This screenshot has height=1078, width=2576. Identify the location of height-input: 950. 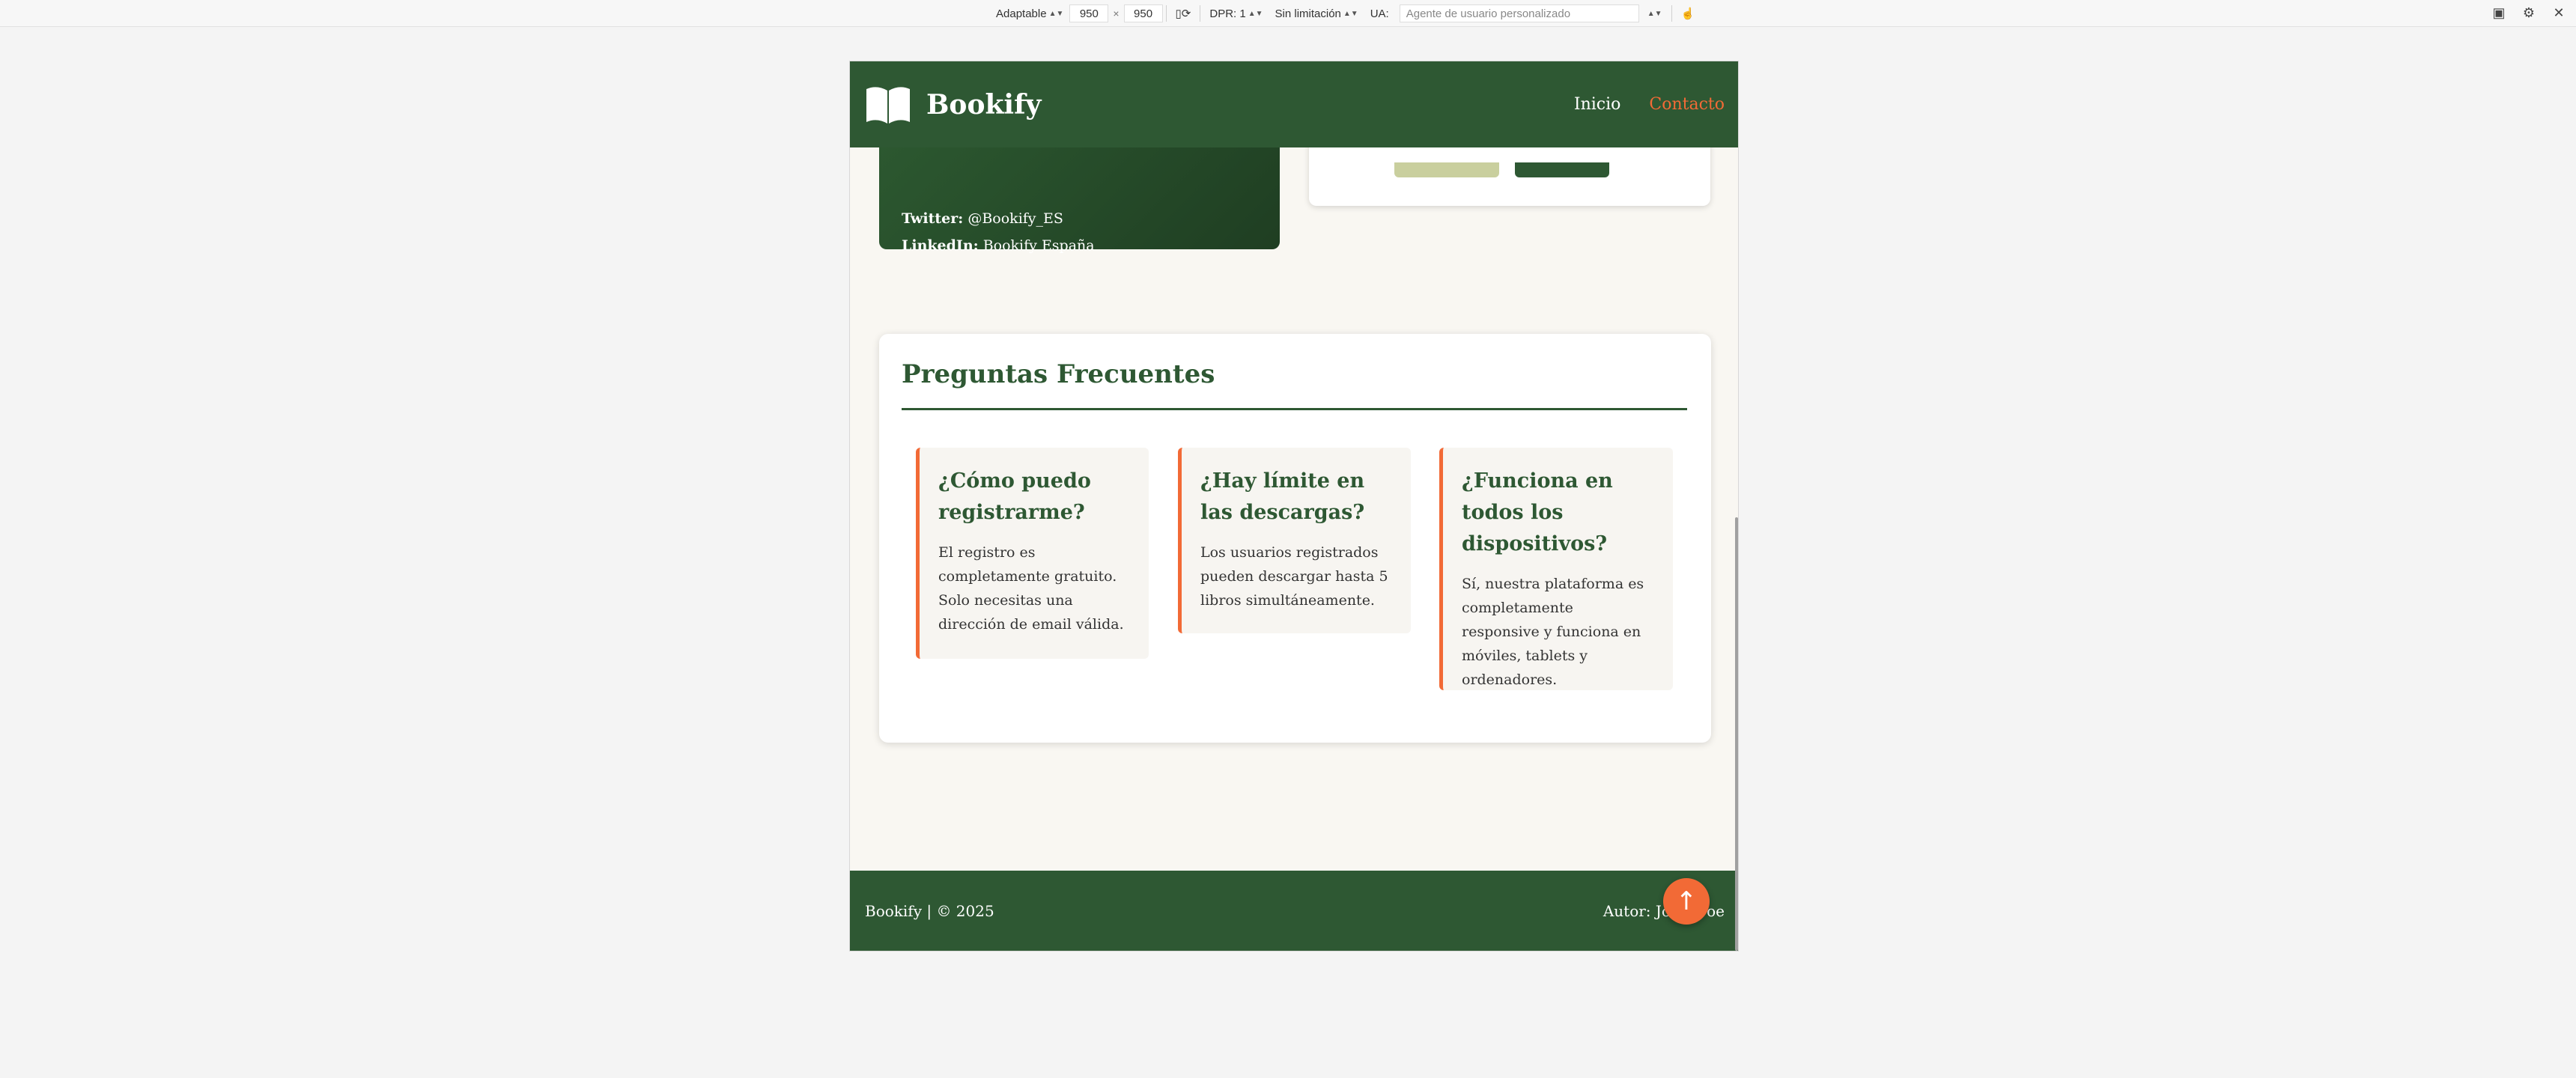
(1143, 13).